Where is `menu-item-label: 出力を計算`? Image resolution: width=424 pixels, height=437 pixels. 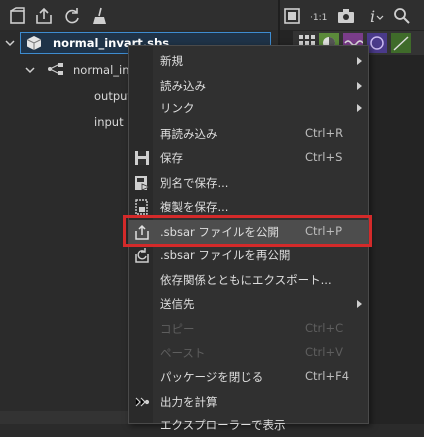
menu-item-label: 出力を計算 is located at coordinates (189, 402).